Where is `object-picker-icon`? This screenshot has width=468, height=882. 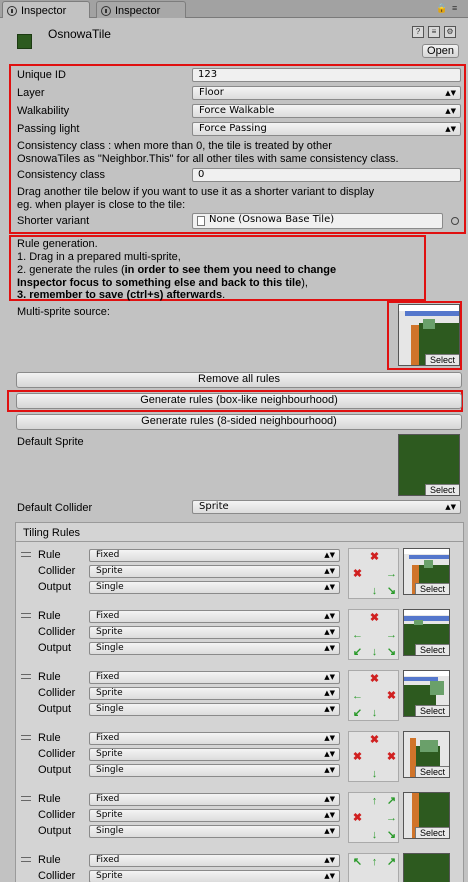 object-picker-icon is located at coordinates (455, 221).